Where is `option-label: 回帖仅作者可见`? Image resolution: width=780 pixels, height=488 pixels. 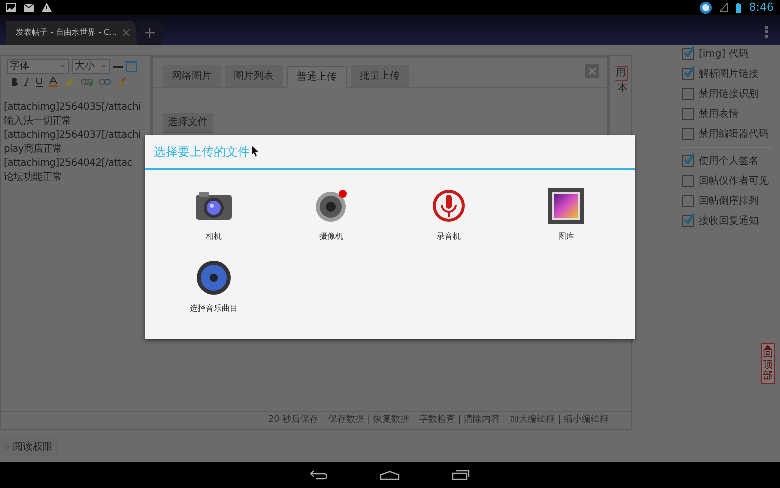 option-label: 回帖仅作者可见 is located at coordinates (734, 181).